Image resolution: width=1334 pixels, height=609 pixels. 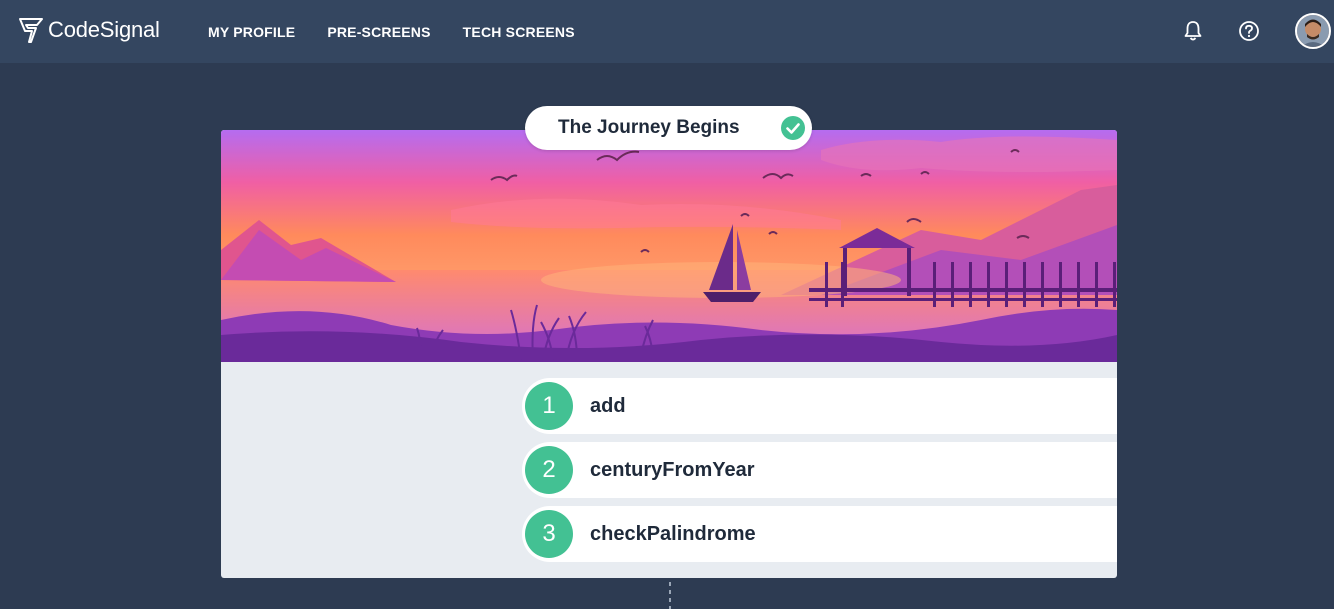 What do you see at coordinates (819, 470) in the screenshot?
I see `task-row: 2 centuryFromYear` at bounding box center [819, 470].